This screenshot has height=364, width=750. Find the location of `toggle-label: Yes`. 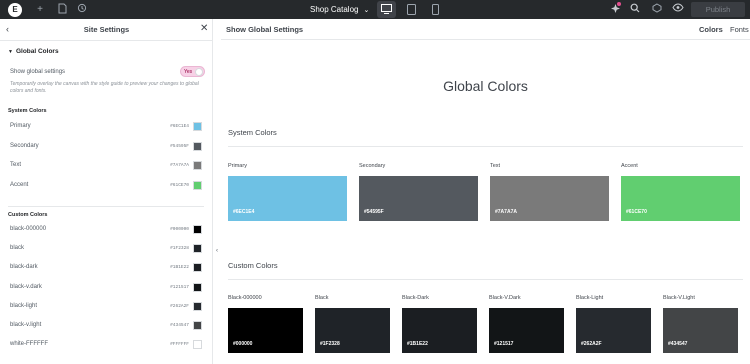

toggle-label: Yes is located at coordinates (188, 72).